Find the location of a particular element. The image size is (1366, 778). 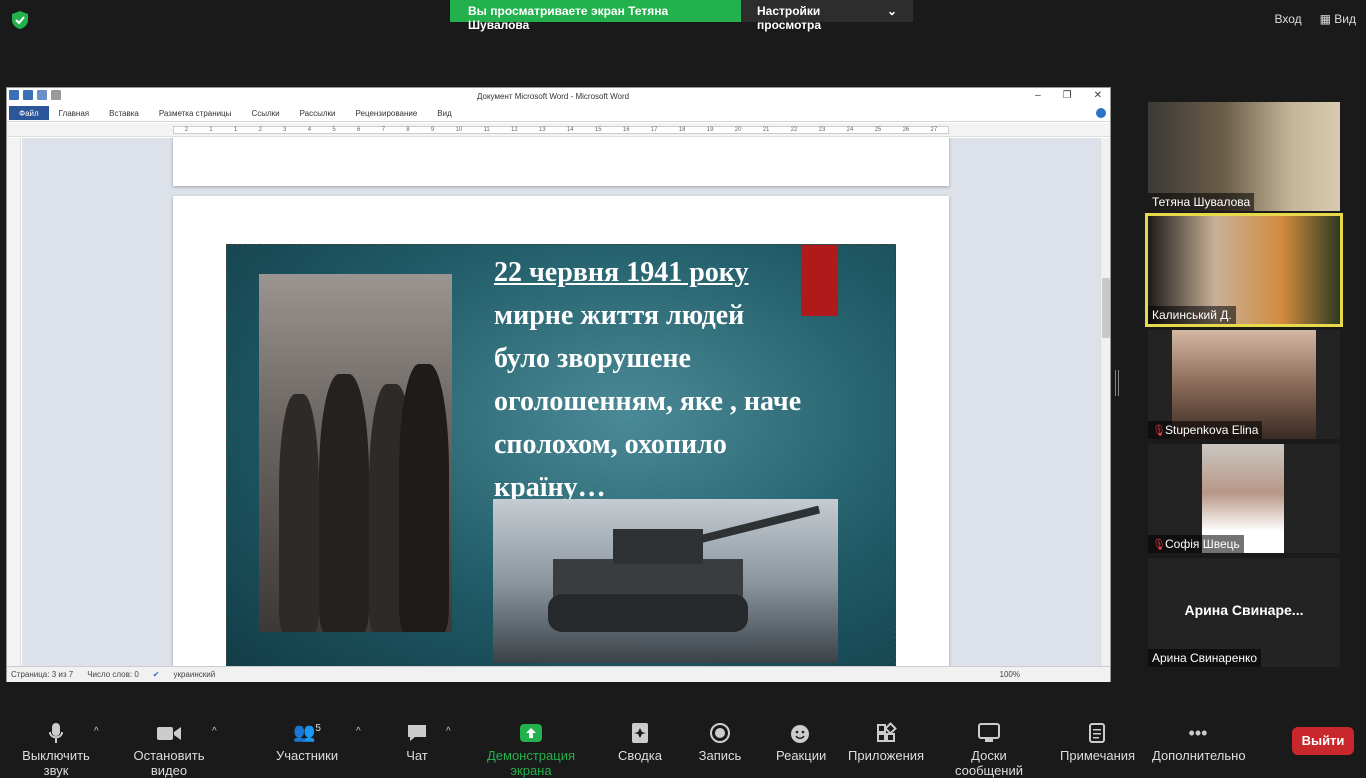

quick-access-toolbar is located at coordinates (35, 95).